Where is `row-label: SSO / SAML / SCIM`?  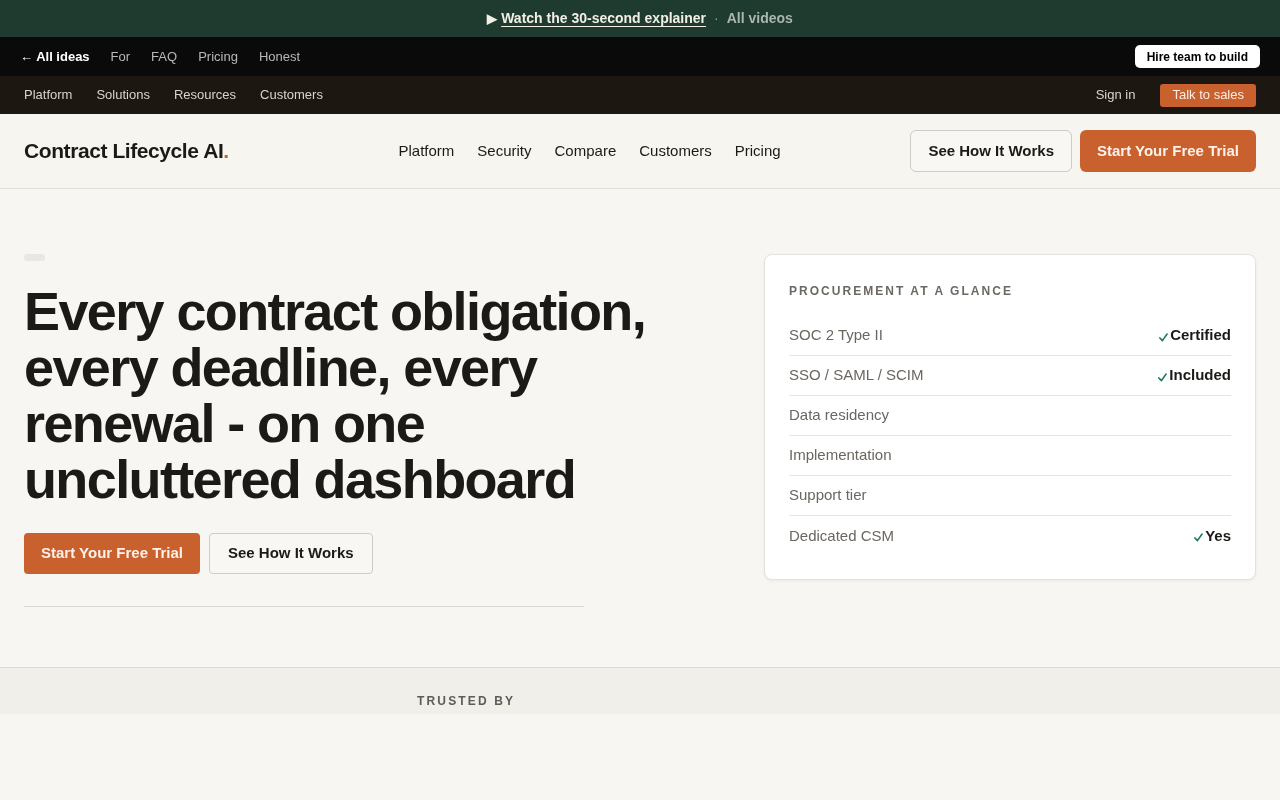
row-label: SSO / SAML / SCIM is located at coordinates (856, 375).